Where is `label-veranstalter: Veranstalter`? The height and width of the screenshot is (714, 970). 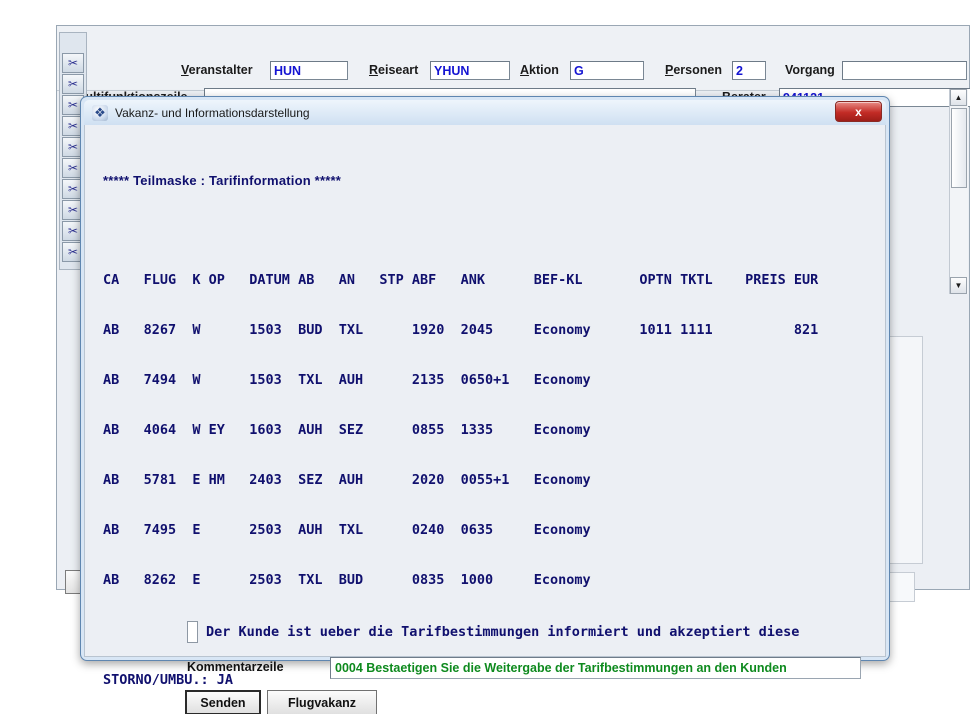 label-veranstalter: Veranstalter is located at coordinates (217, 70).